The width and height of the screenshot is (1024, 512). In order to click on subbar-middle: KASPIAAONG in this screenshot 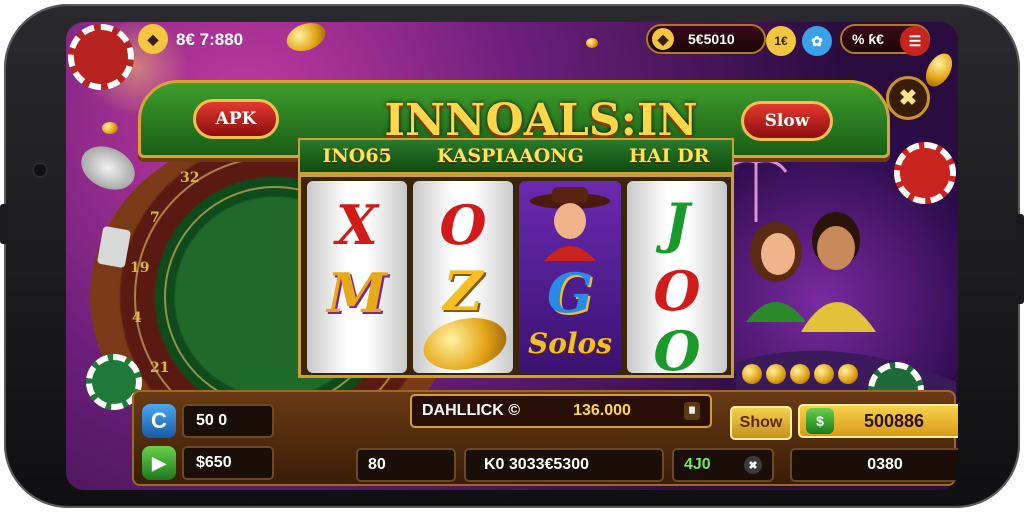, I will do `click(510, 156)`.